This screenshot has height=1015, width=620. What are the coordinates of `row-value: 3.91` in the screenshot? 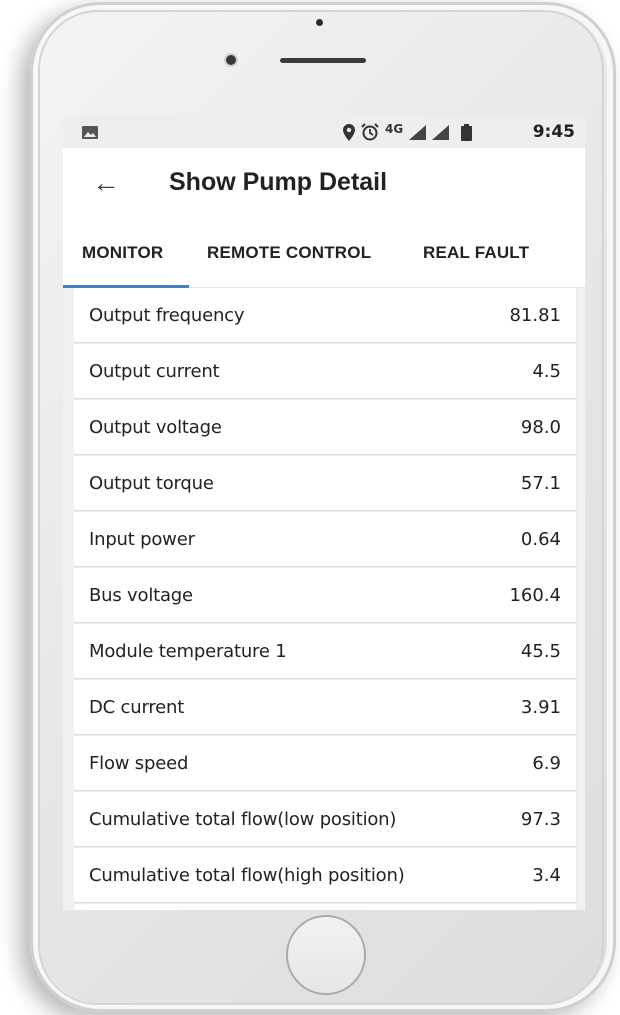 It's located at (540, 707).